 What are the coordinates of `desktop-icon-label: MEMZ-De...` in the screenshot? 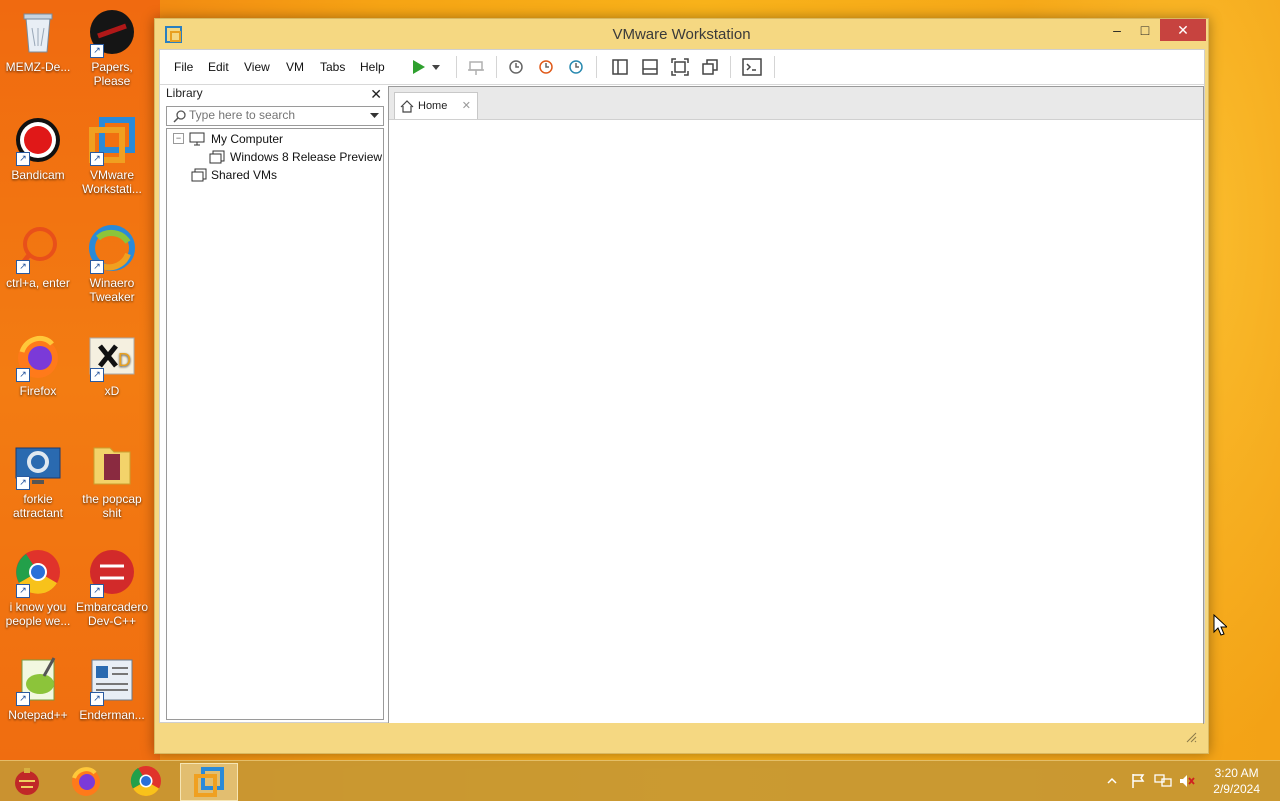 It's located at (38, 67).